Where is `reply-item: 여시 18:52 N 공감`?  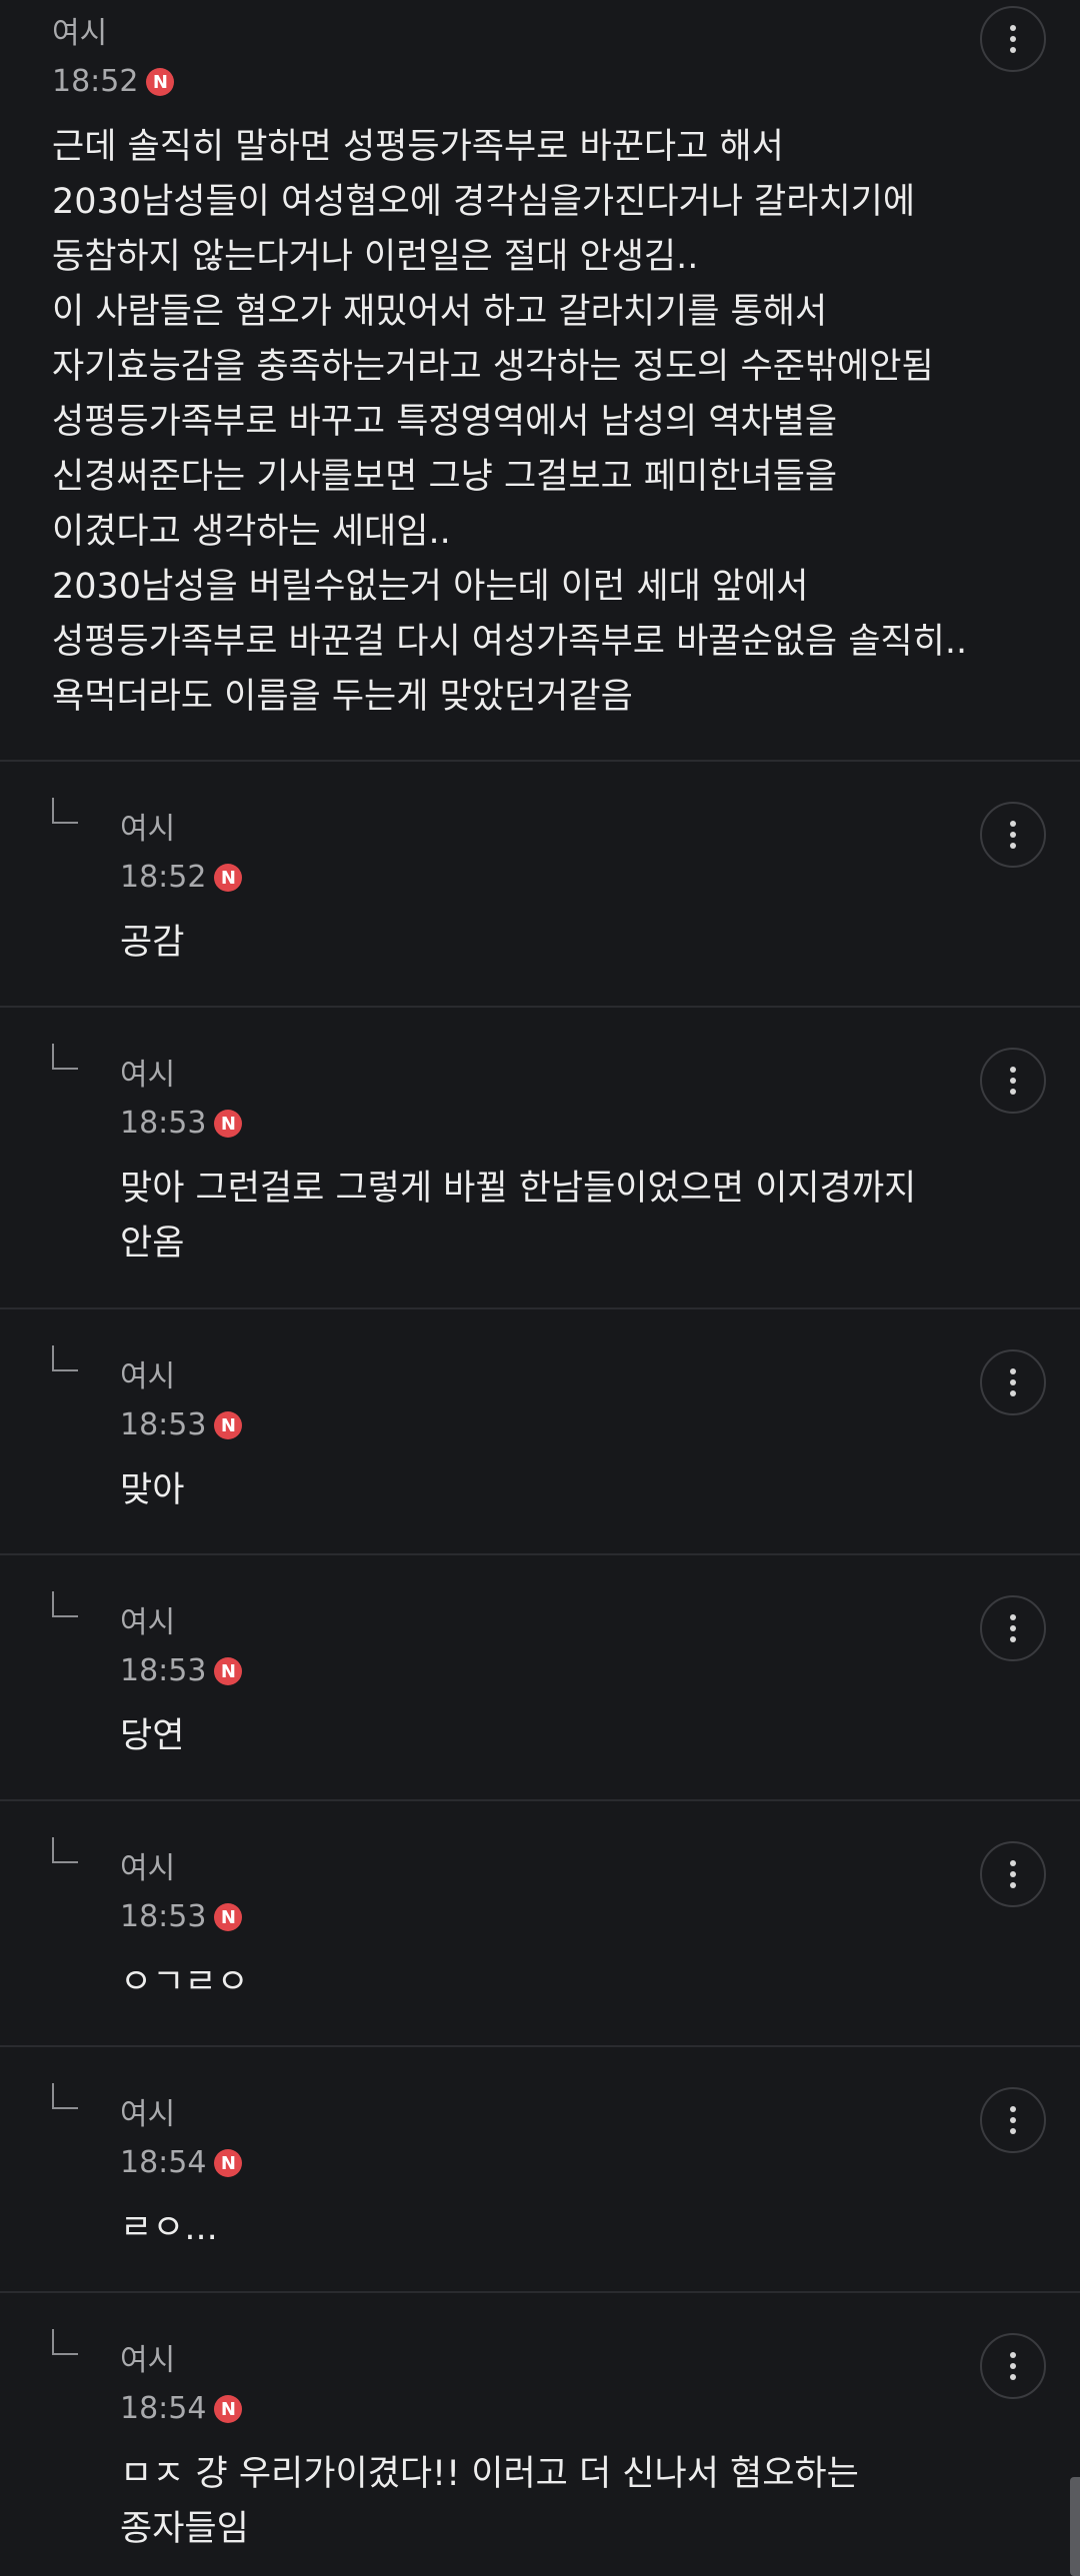 reply-item: 여시 18:52 N 공감 is located at coordinates (540, 885).